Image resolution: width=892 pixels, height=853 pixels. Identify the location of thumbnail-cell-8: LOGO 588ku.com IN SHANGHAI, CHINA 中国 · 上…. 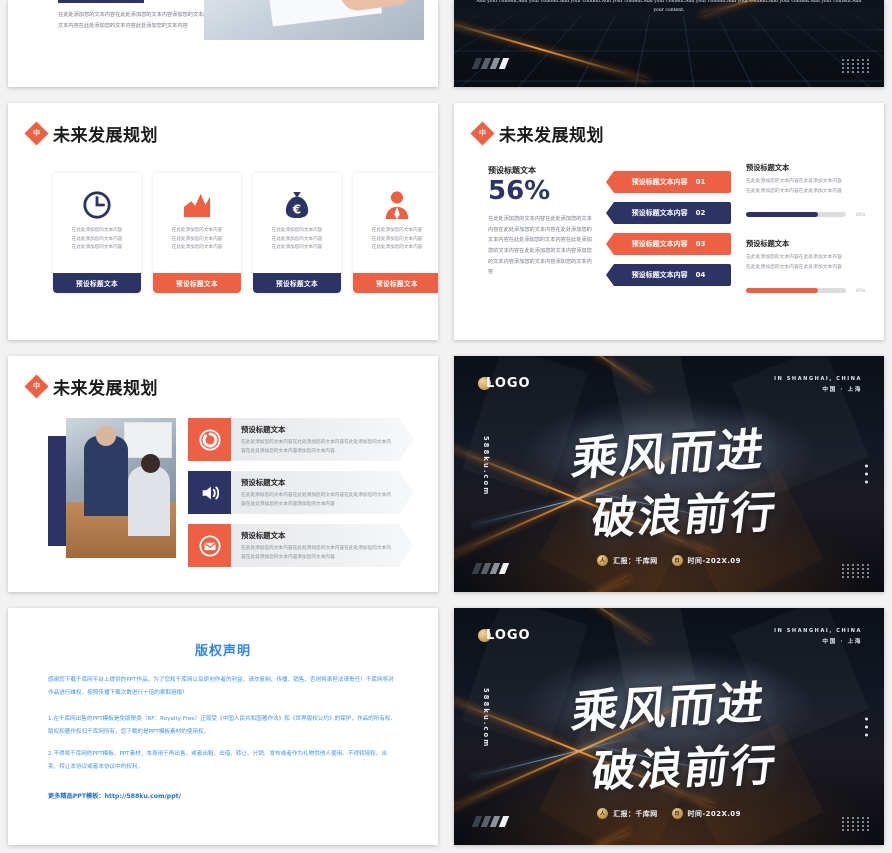
(669, 726).